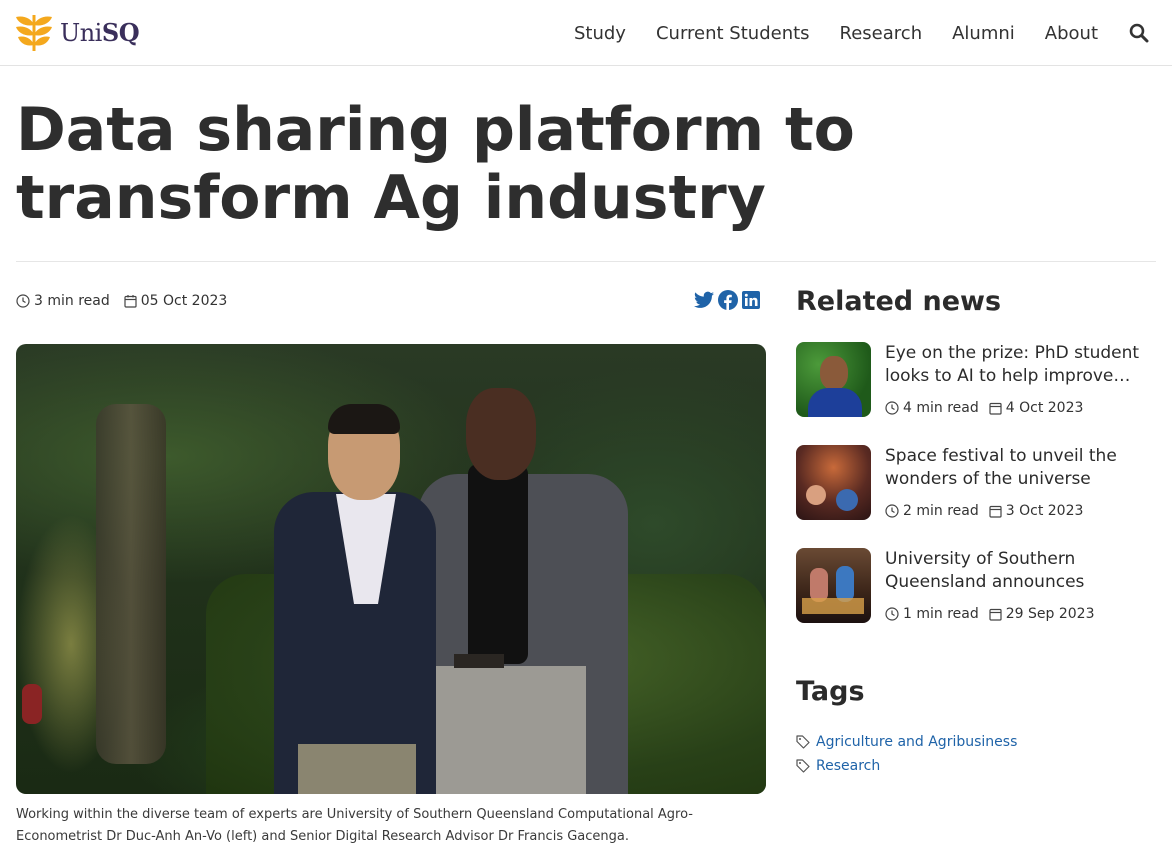 This screenshot has height=852, width=1172. I want to click on news-meta: 1 min read 29 Sep 2023, so click(994, 614).